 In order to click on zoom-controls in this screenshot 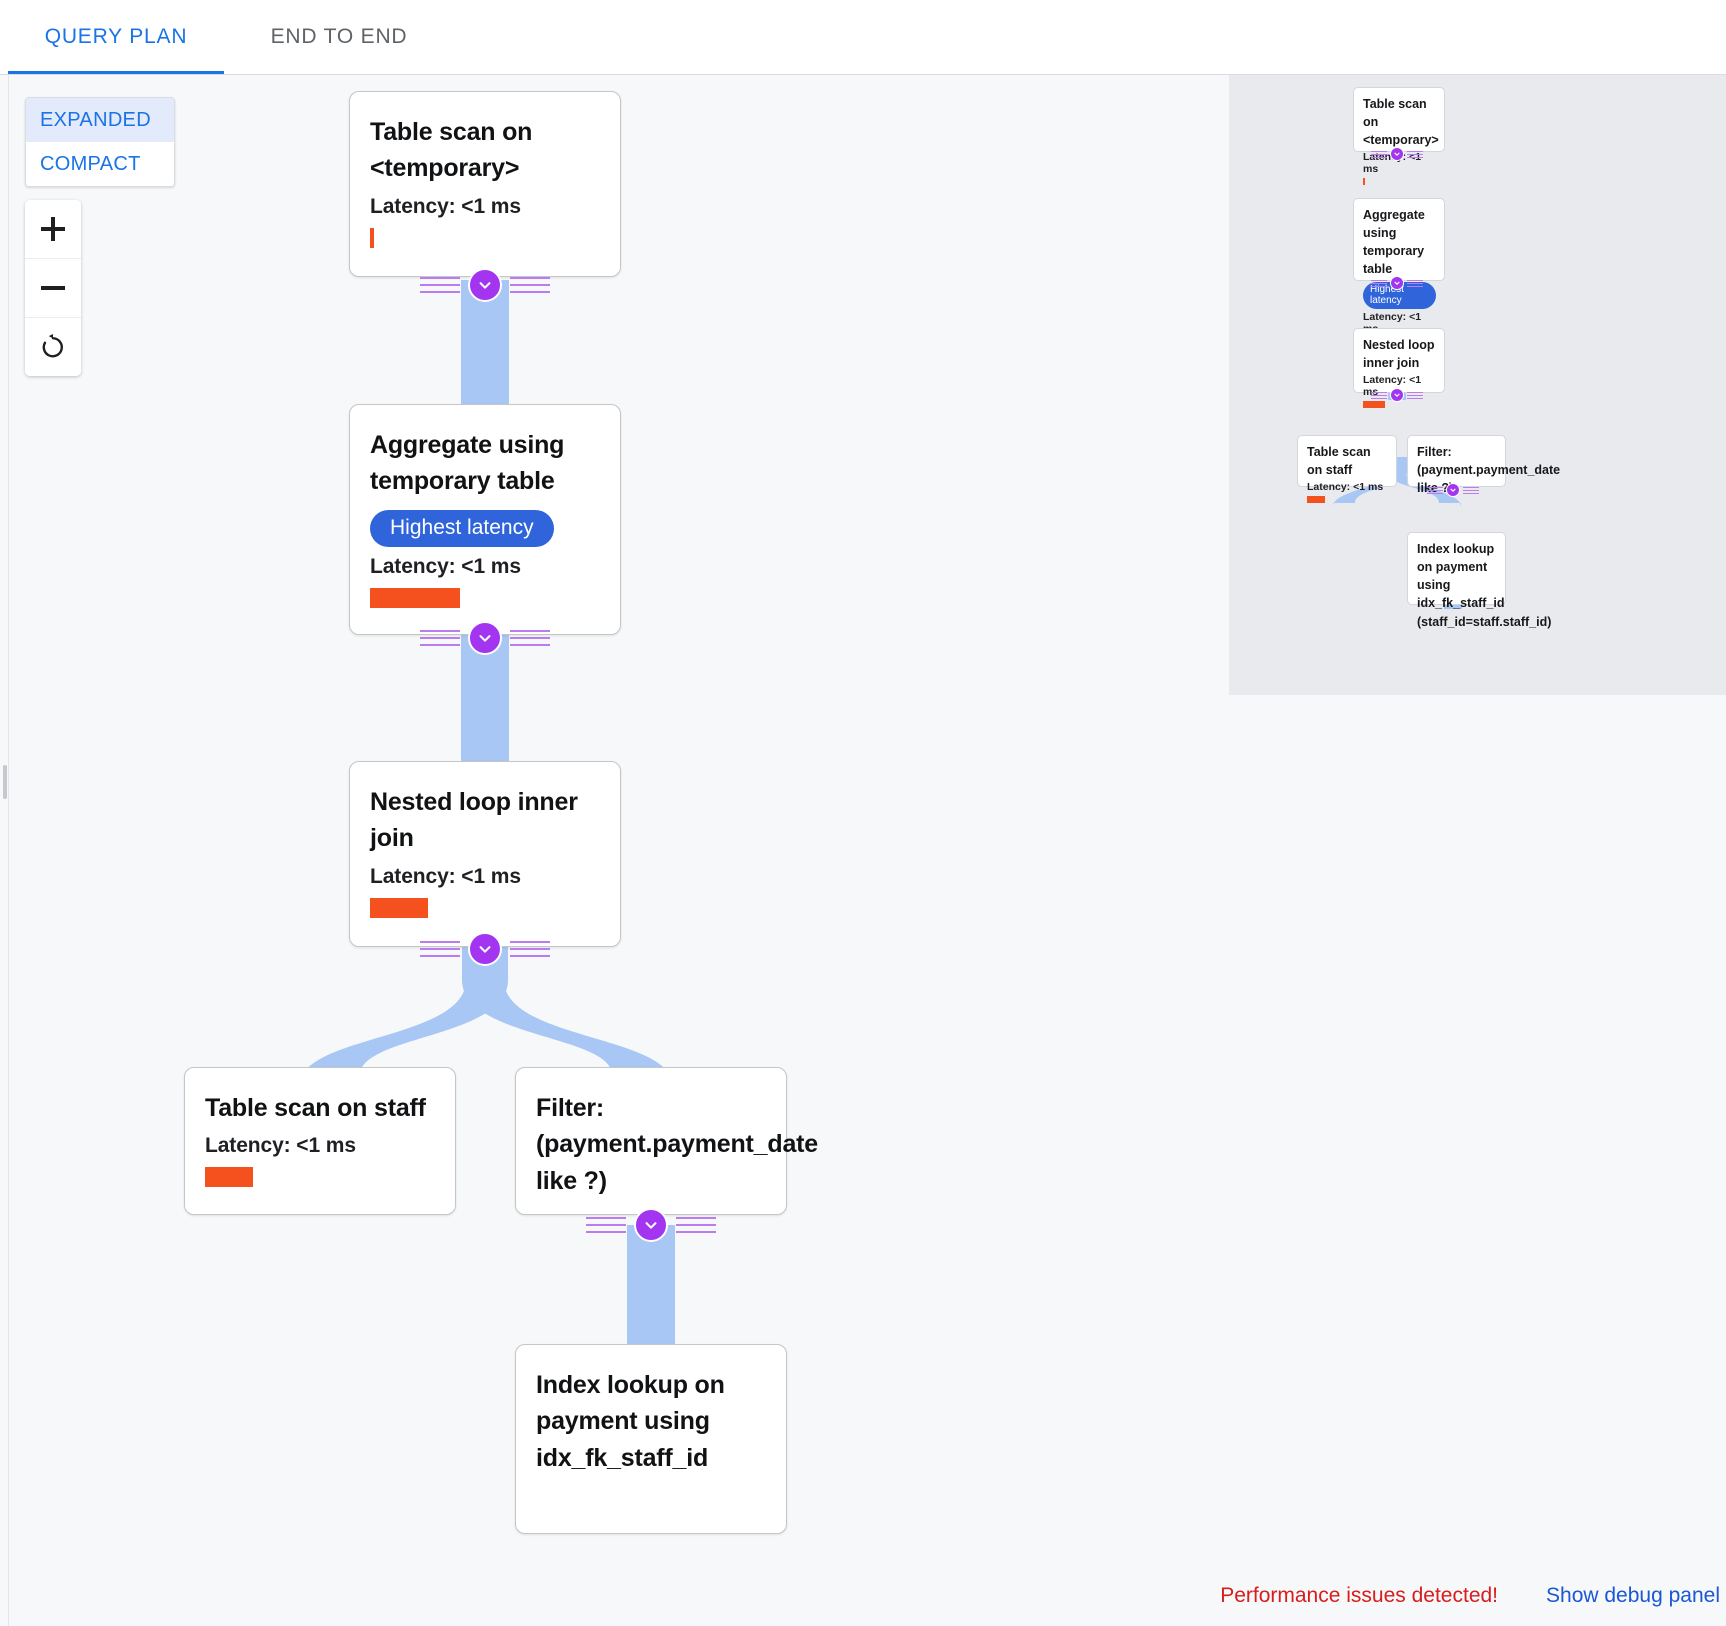, I will do `click(53, 288)`.